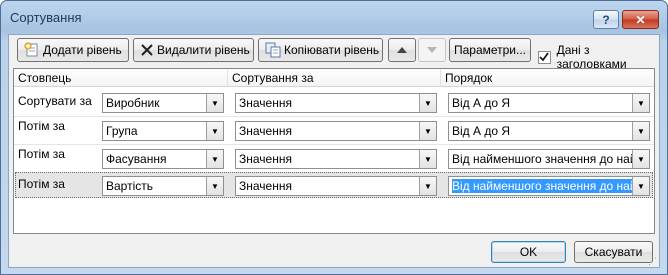 The width and height of the screenshot is (668, 275). What do you see at coordinates (547, 78) in the screenshot?
I see `header-order: Порядок` at bounding box center [547, 78].